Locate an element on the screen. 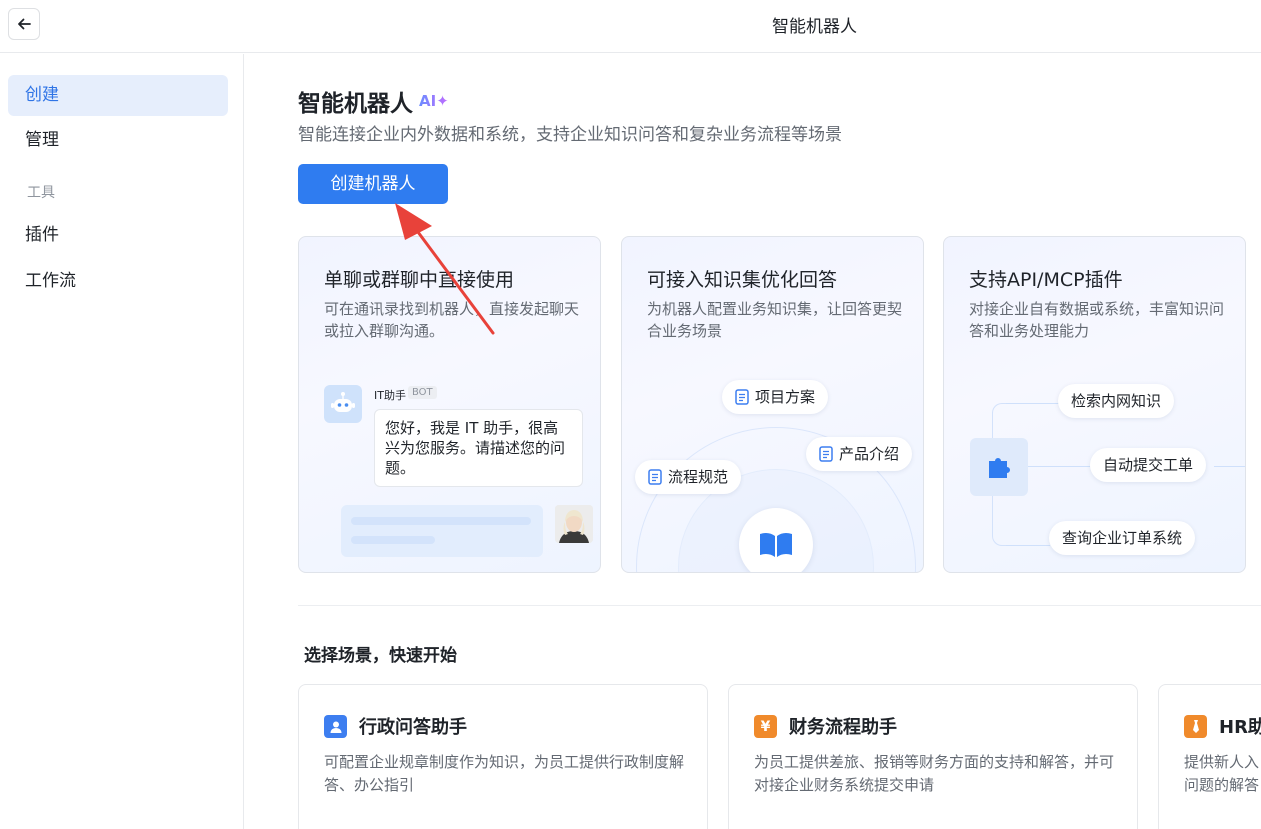 This screenshot has width=1261, height=829. user-avatar is located at coordinates (574, 524).